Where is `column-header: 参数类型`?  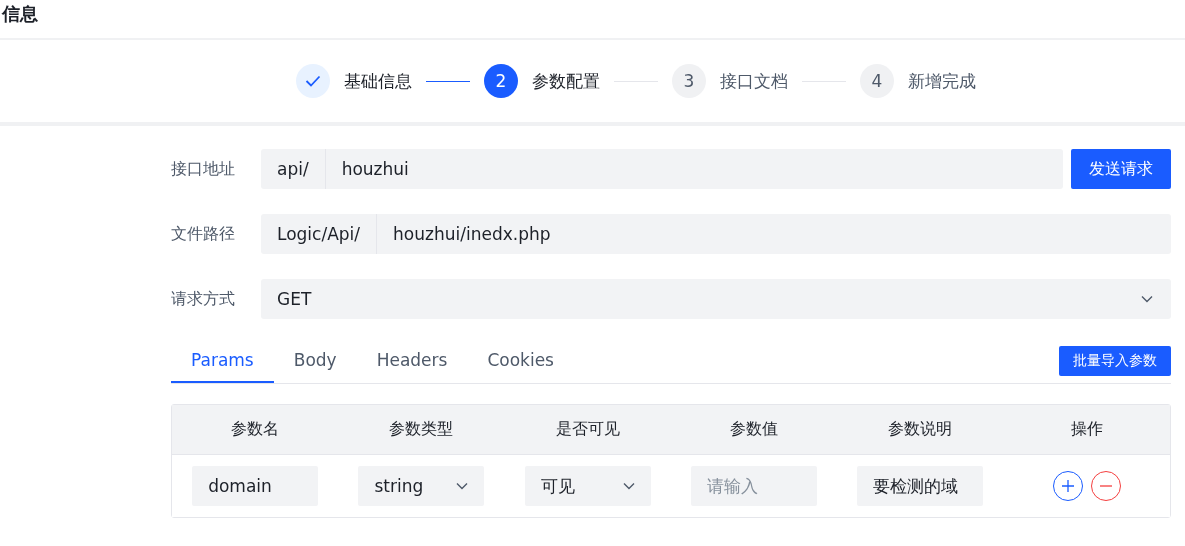 column-header: 参数类型 is located at coordinates (421, 429).